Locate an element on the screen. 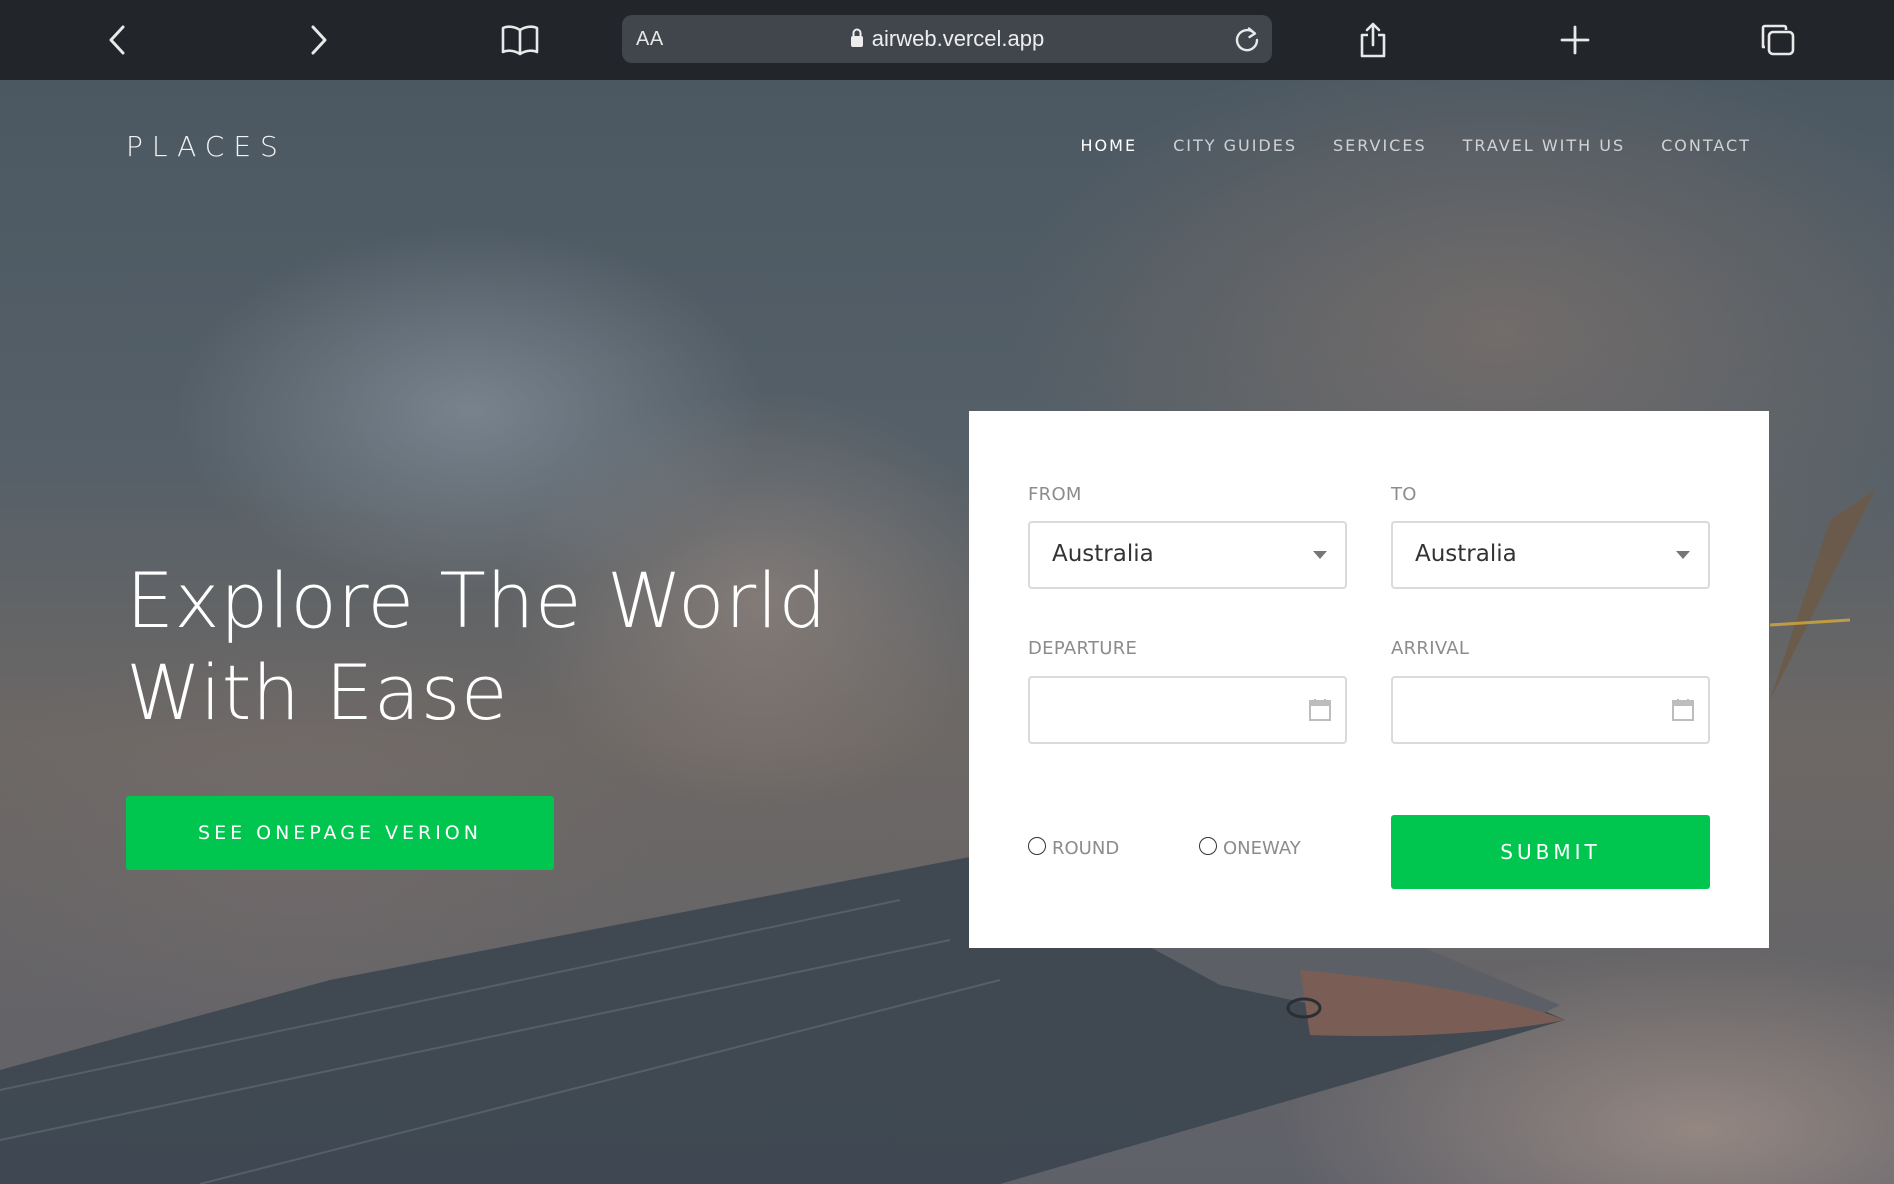 The width and height of the screenshot is (1894, 1184). bookmarks-icon is located at coordinates (520, 40).